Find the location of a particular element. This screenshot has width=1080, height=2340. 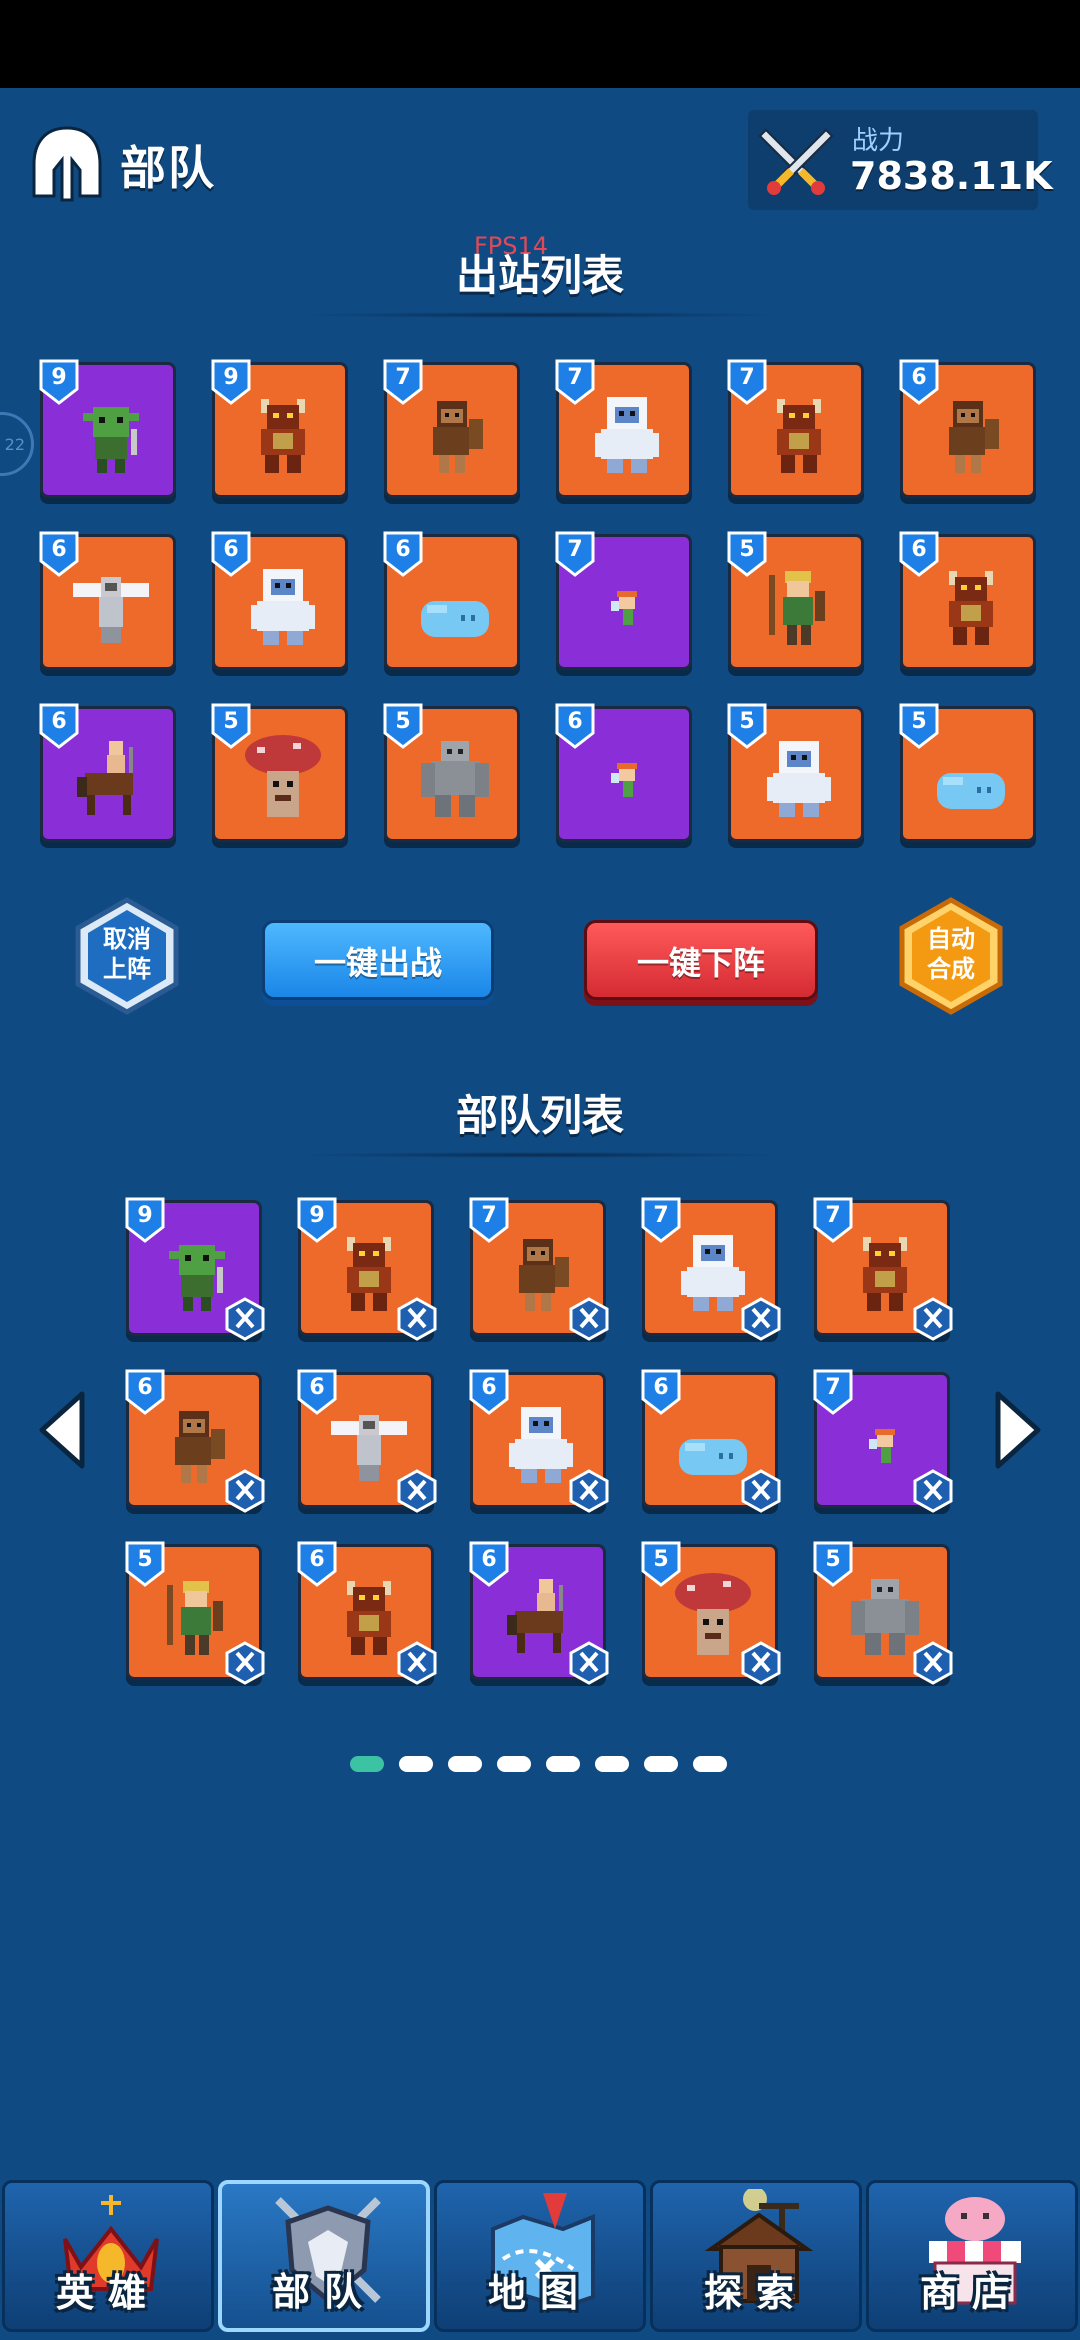

nav-tab-label: 探索 is located at coordinates (755, 2293).